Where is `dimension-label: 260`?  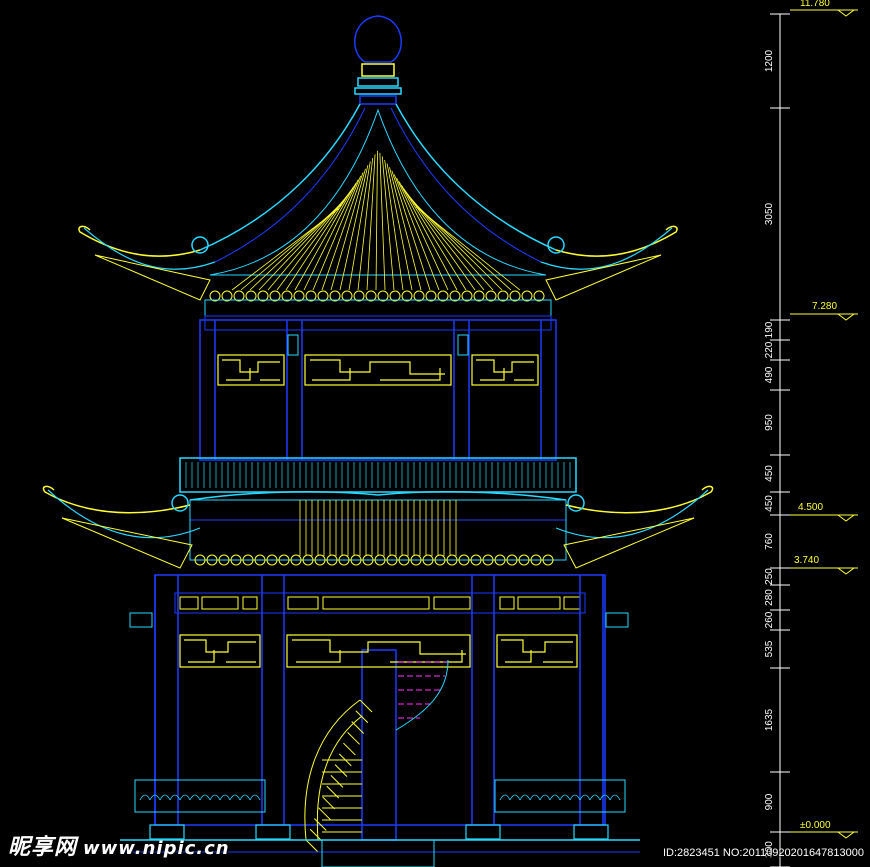 dimension-label: 260 is located at coordinates (769, 619).